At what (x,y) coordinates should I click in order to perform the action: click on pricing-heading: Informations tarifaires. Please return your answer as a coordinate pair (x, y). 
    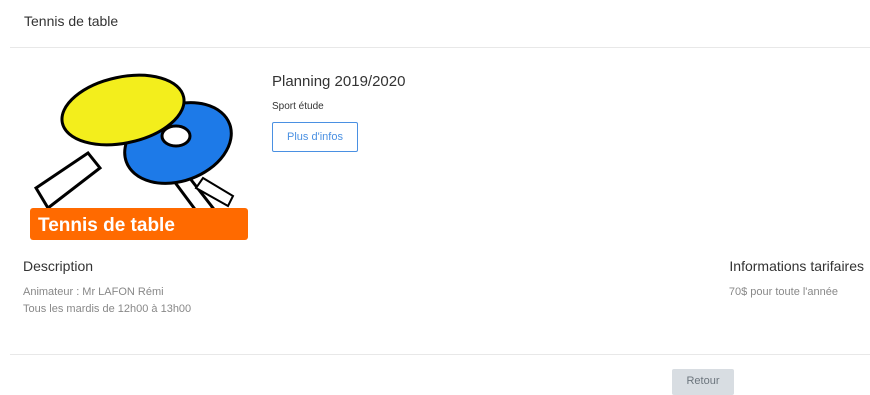
    Looking at the image, I should click on (796, 266).